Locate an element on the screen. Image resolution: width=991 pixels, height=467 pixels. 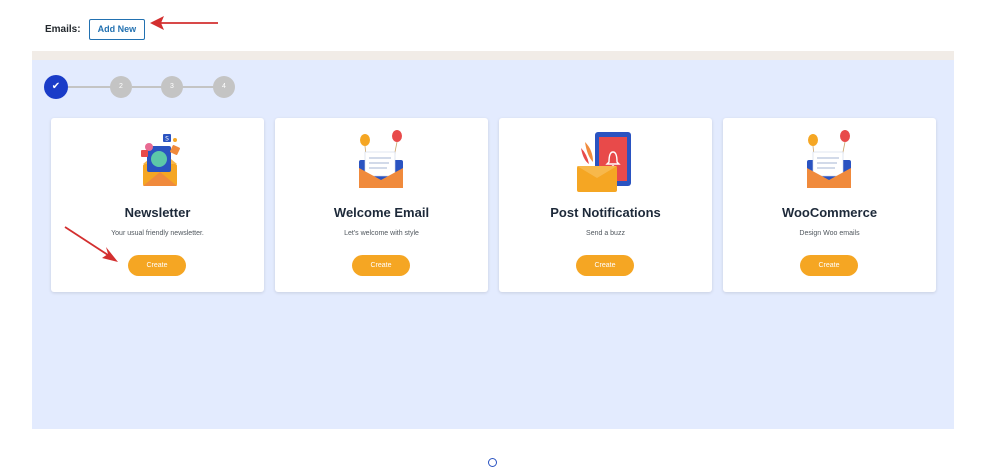
step-4: 4 is located at coordinates (224, 87).